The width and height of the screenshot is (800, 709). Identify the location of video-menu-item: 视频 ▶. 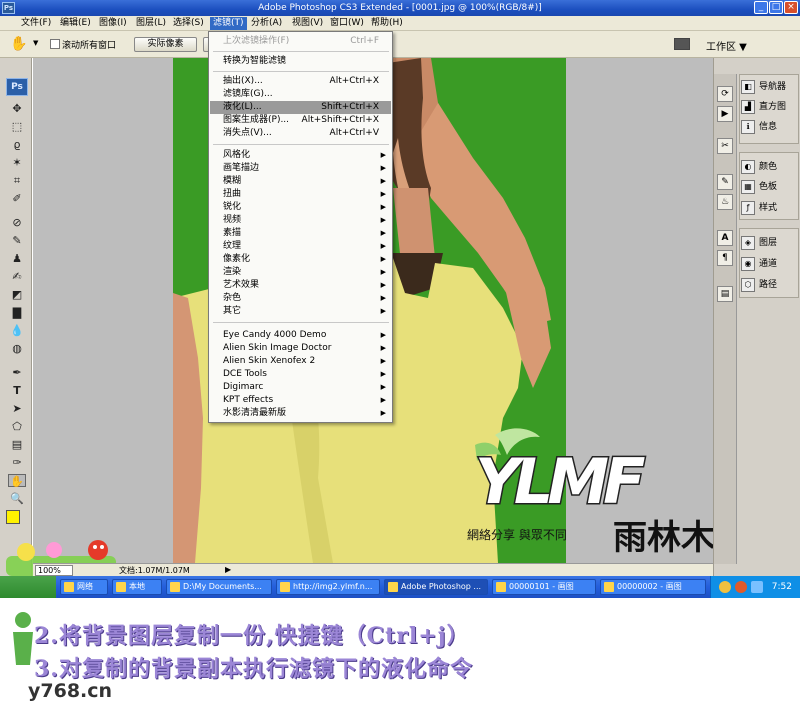
(300, 220).